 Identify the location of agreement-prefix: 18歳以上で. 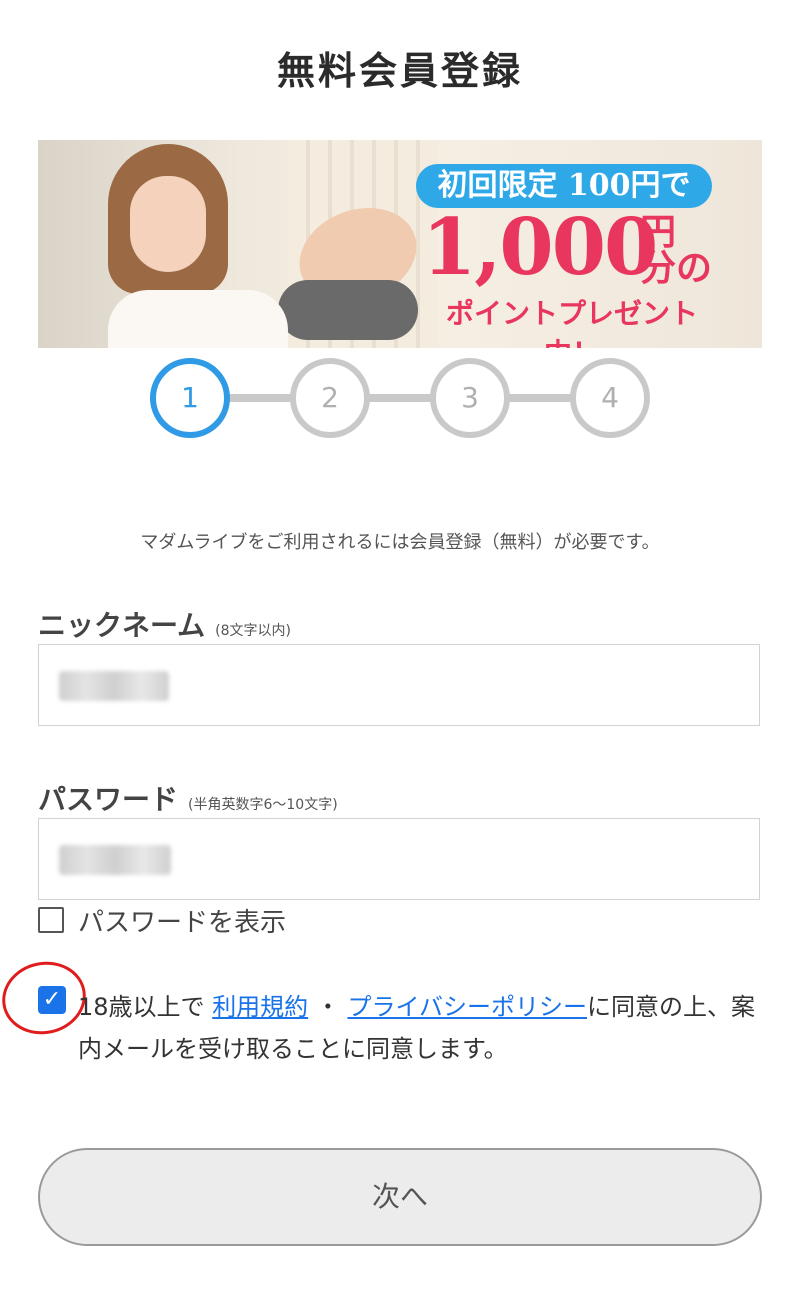
(141, 1007).